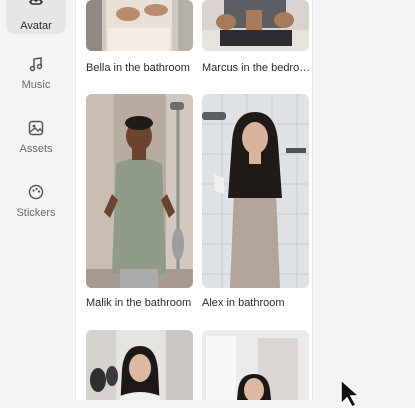  Describe the element at coordinates (36, 192) in the screenshot. I see `sticker-icon` at that location.